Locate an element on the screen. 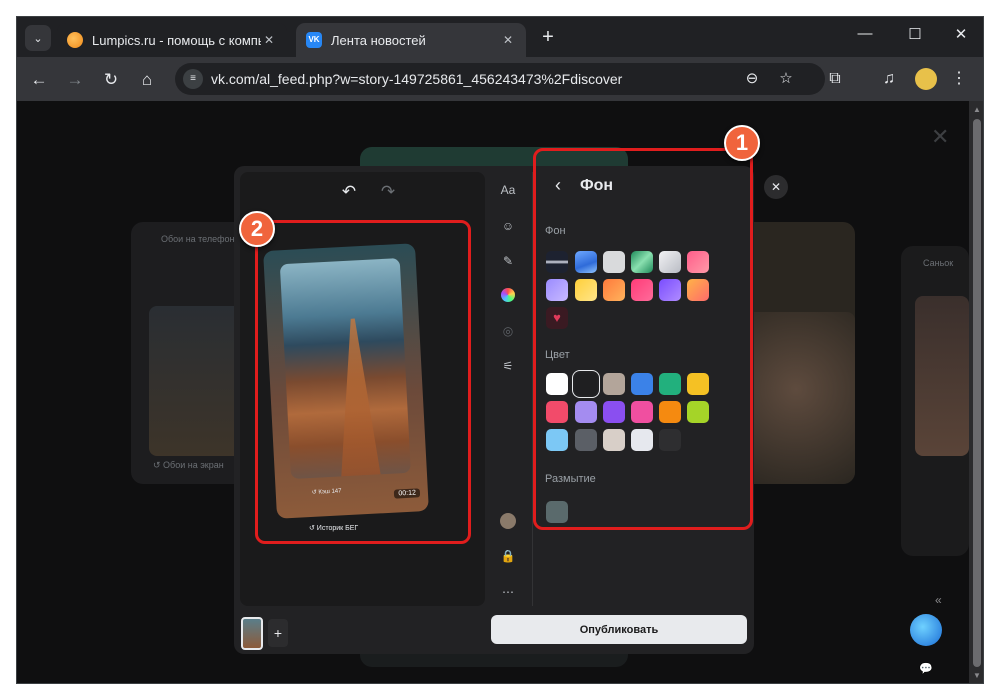 This screenshot has width=1000, height=700. tab-search-button: ⌄ is located at coordinates (38, 38).